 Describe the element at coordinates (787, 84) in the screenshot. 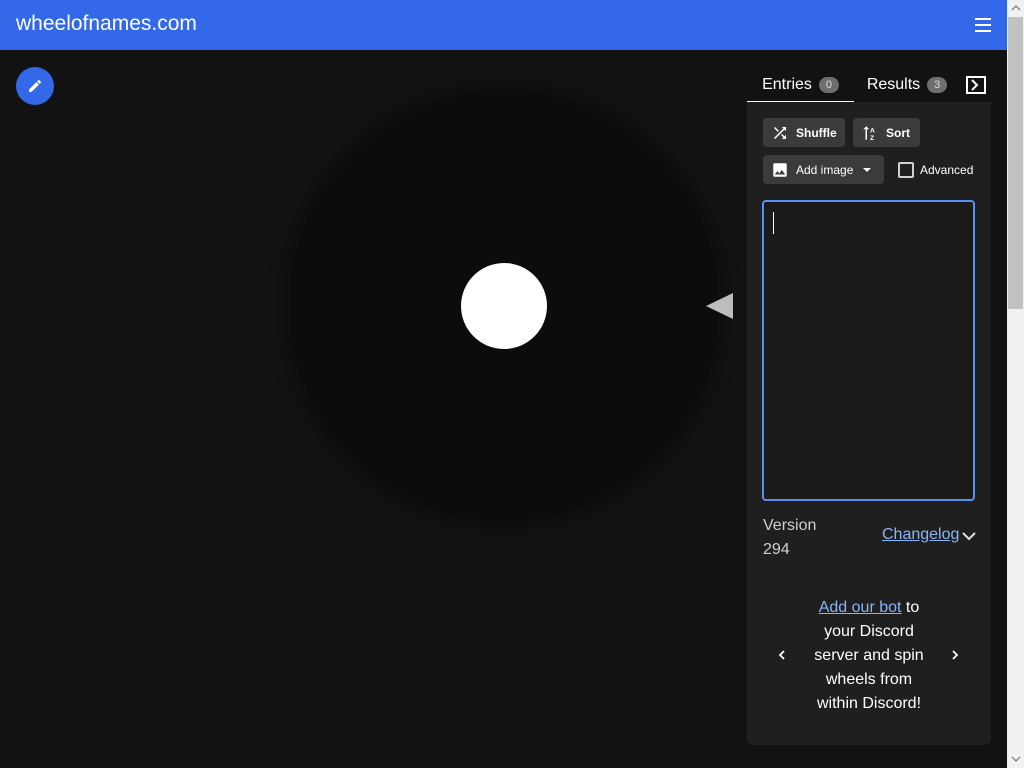

I see `tab-entries-label: Entries` at that location.